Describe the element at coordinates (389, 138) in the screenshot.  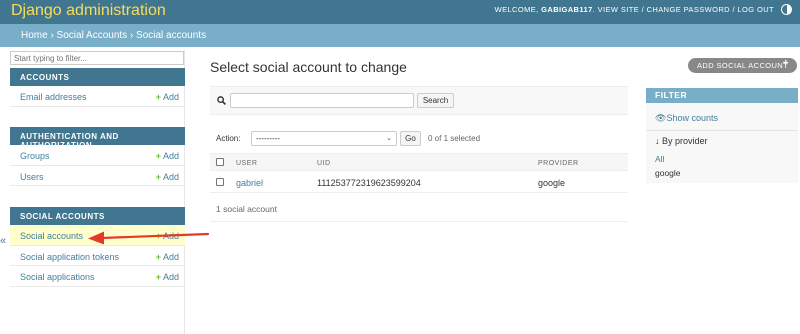
I see `chevron-down-icon: ⌄` at that location.